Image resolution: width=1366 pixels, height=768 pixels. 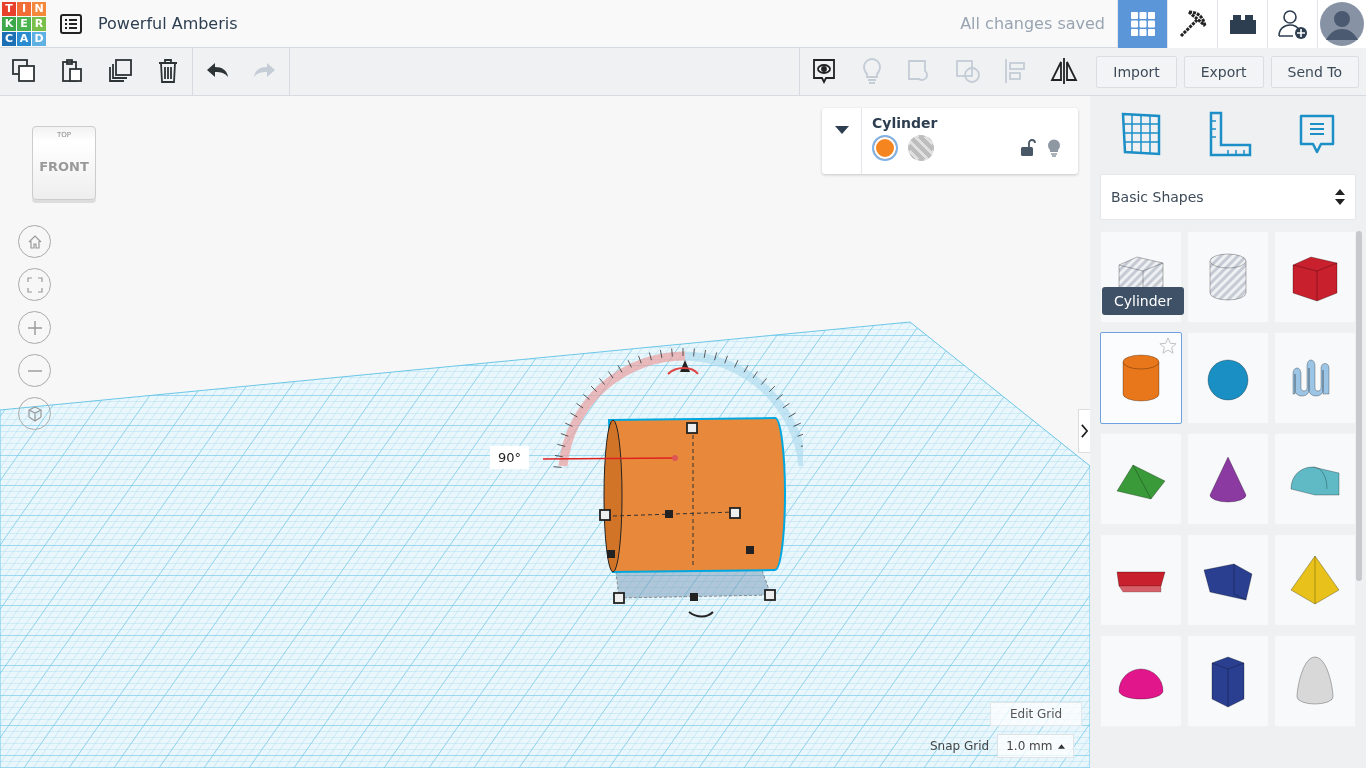 I want to click on paraboloid-shape-tile, so click(x=1315, y=681).